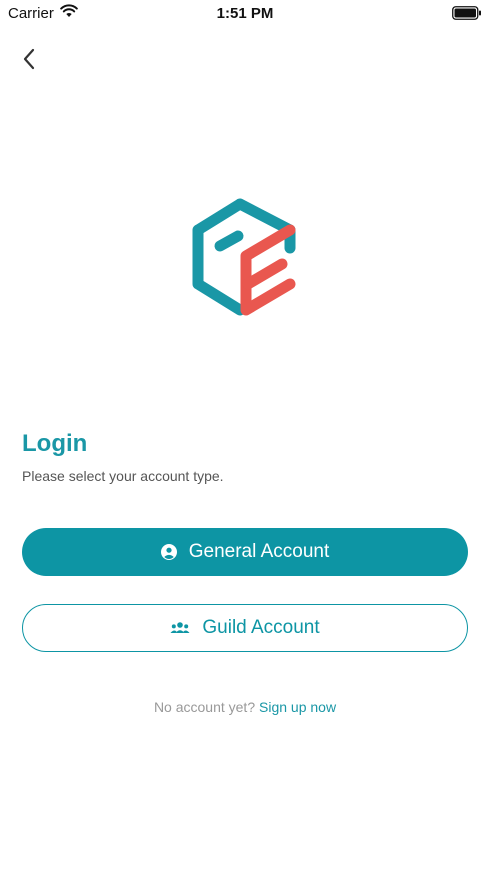  I want to click on app-logo, so click(244, 257).